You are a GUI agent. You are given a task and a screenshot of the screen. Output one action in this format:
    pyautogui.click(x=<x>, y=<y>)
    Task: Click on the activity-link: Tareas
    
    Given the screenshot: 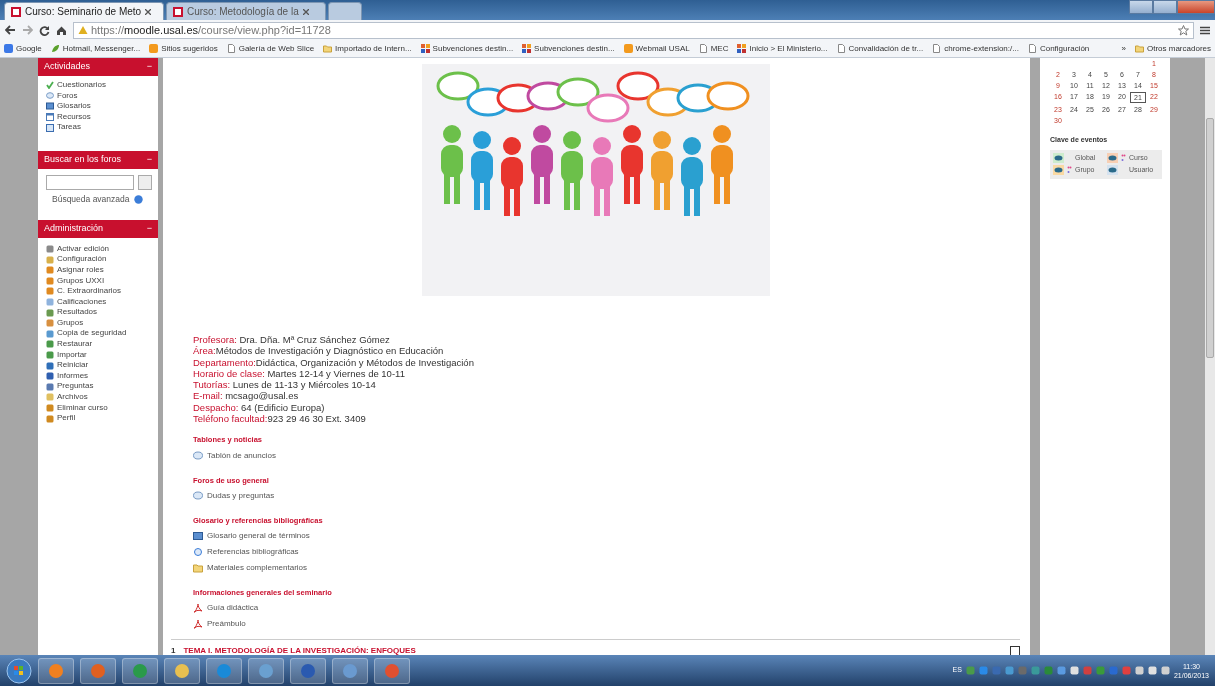 What is the action you would take?
    pyautogui.click(x=98, y=127)
    